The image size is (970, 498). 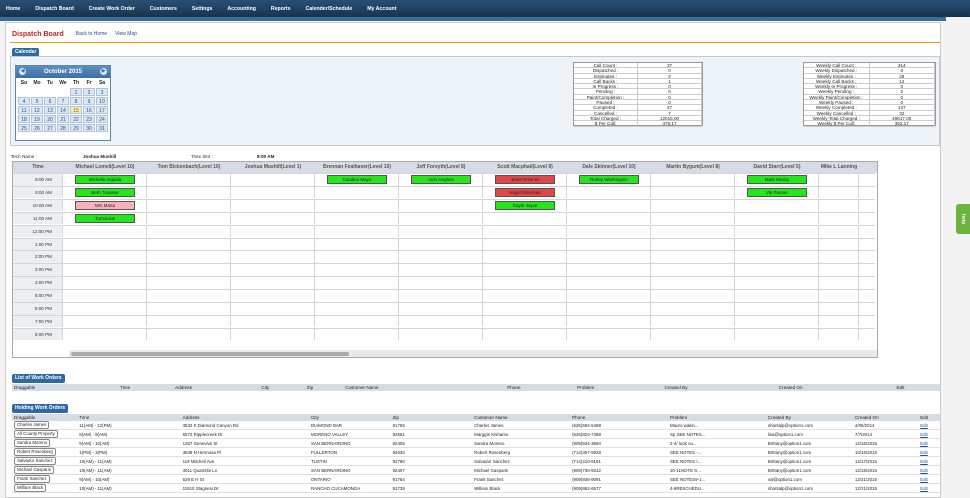 I want to click on nav-accounting: Accounting, so click(x=241, y=9).